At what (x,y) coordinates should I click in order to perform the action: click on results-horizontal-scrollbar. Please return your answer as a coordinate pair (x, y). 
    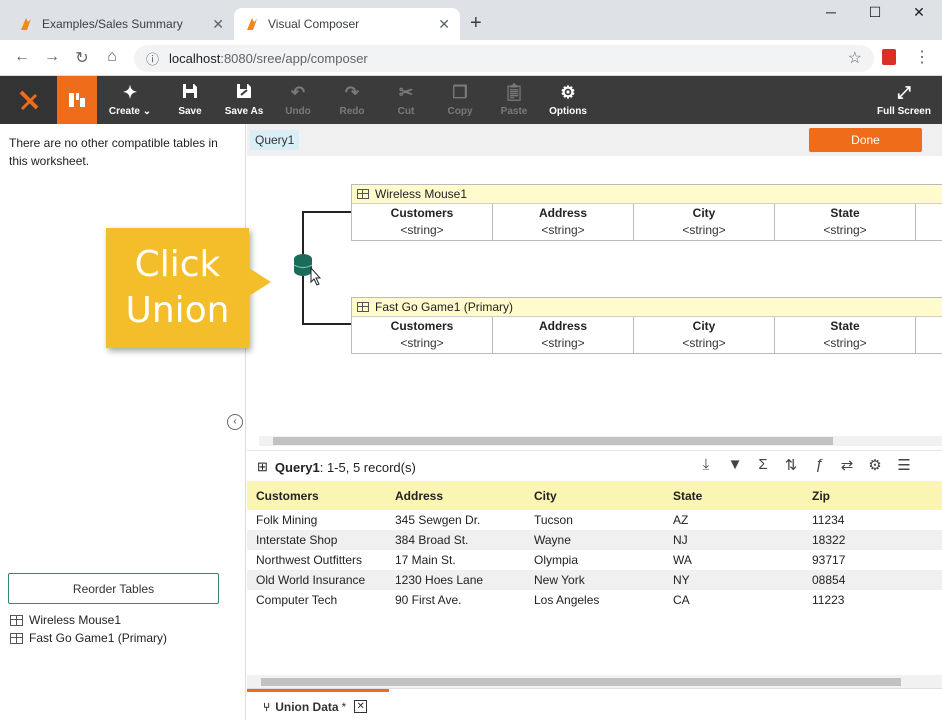
    Looking at the image, I should click on (594, 682).